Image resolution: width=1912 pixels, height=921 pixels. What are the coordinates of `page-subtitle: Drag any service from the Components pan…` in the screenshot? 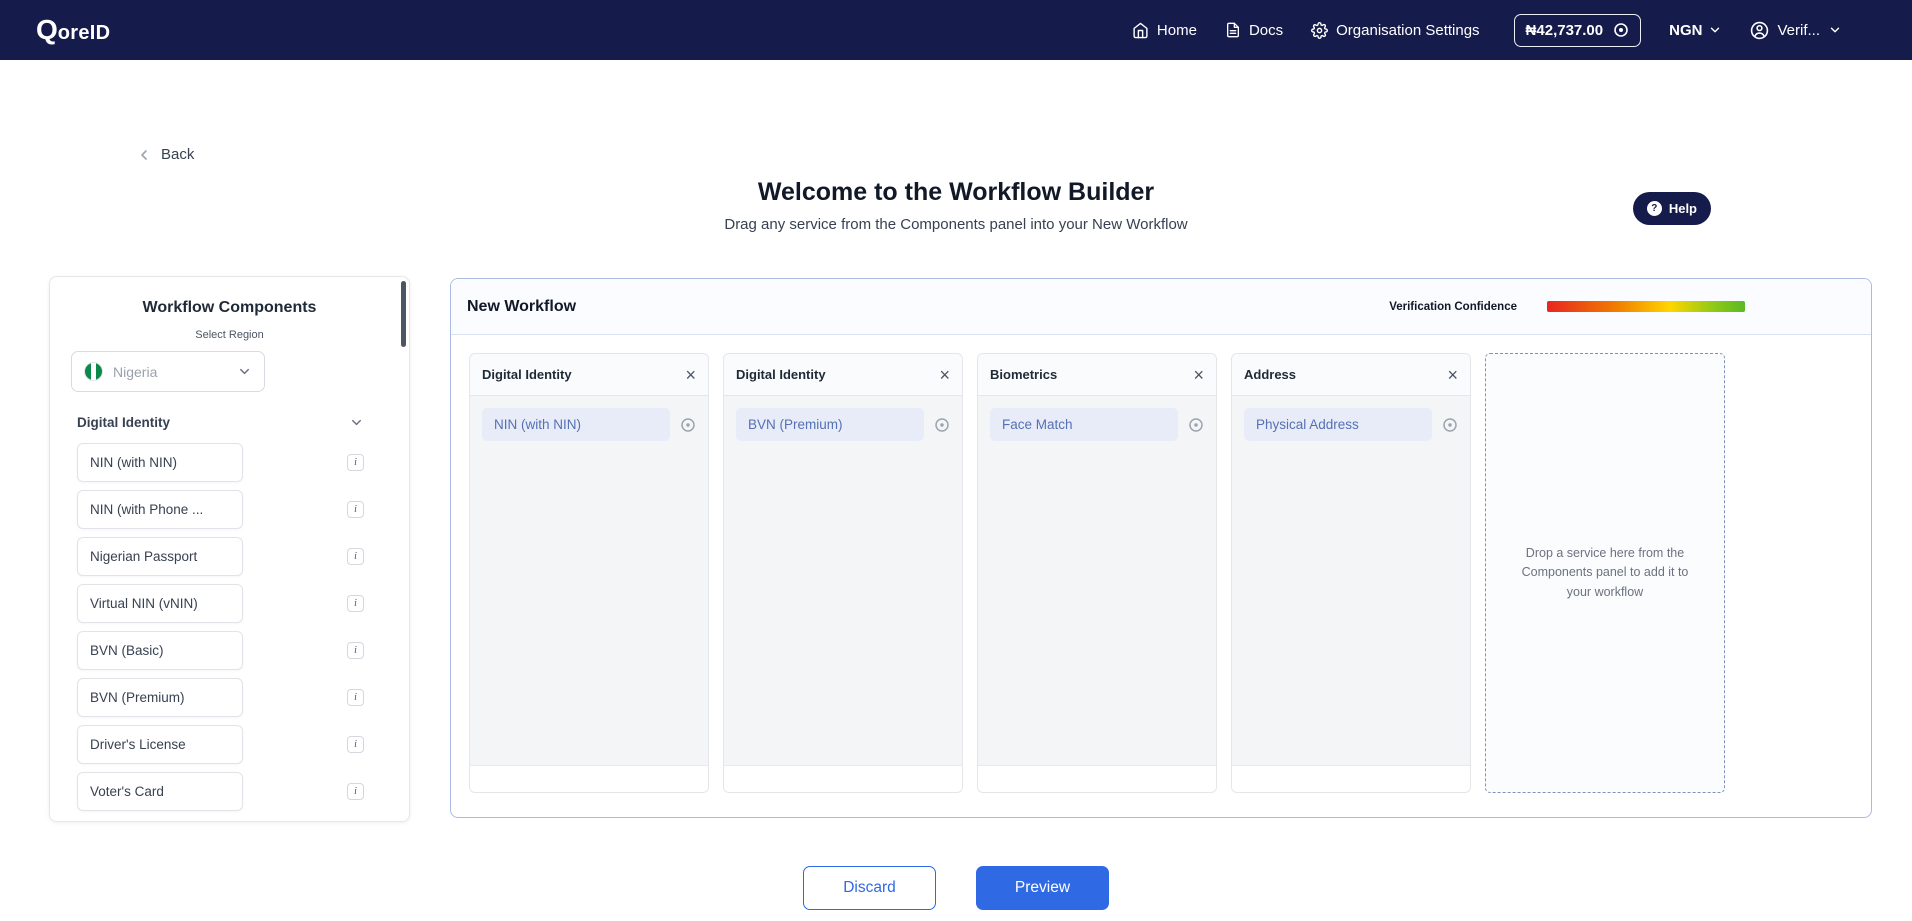 It's located at (956, 224).